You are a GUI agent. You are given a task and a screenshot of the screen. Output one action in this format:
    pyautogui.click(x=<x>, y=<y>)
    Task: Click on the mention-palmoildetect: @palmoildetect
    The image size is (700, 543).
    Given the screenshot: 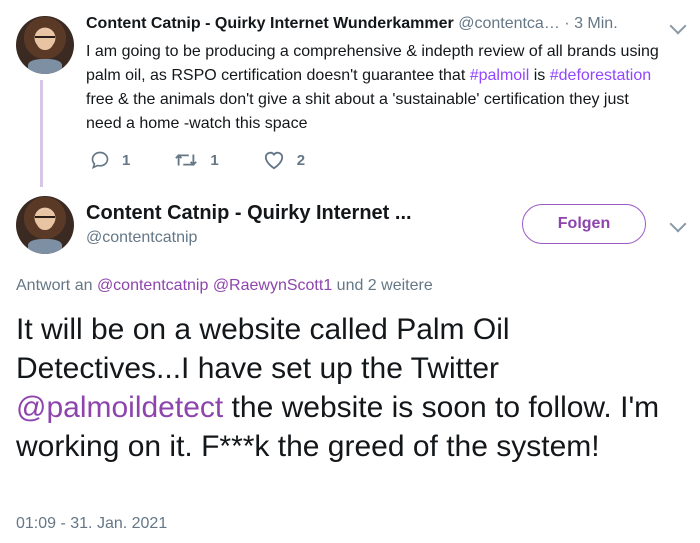 What is the action you would take?
    pyautogui.click(x=119, y=407)
    